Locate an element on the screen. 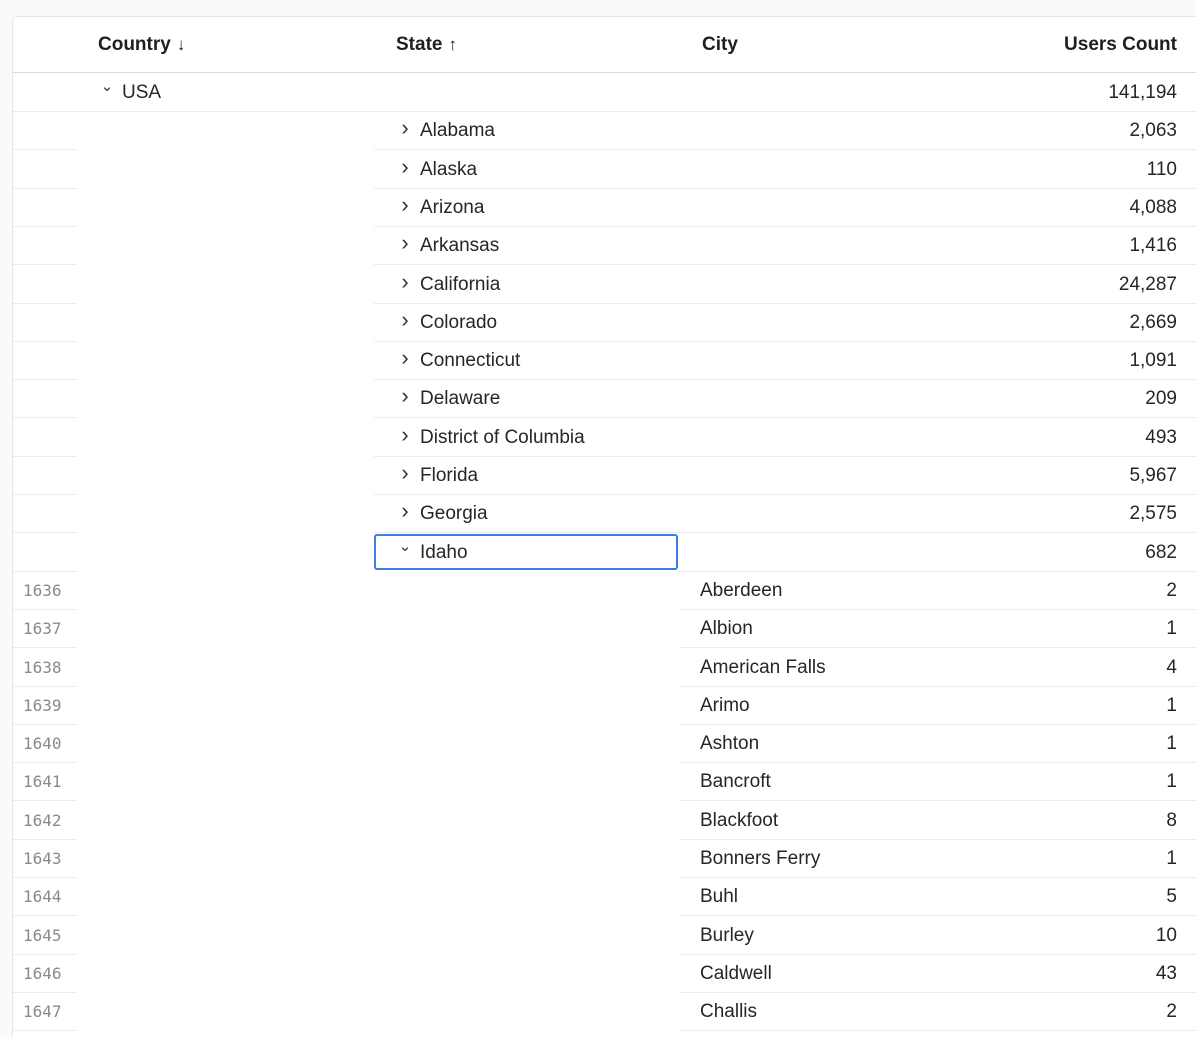  state-cell: › Florida is located at coordinates (437, 476).